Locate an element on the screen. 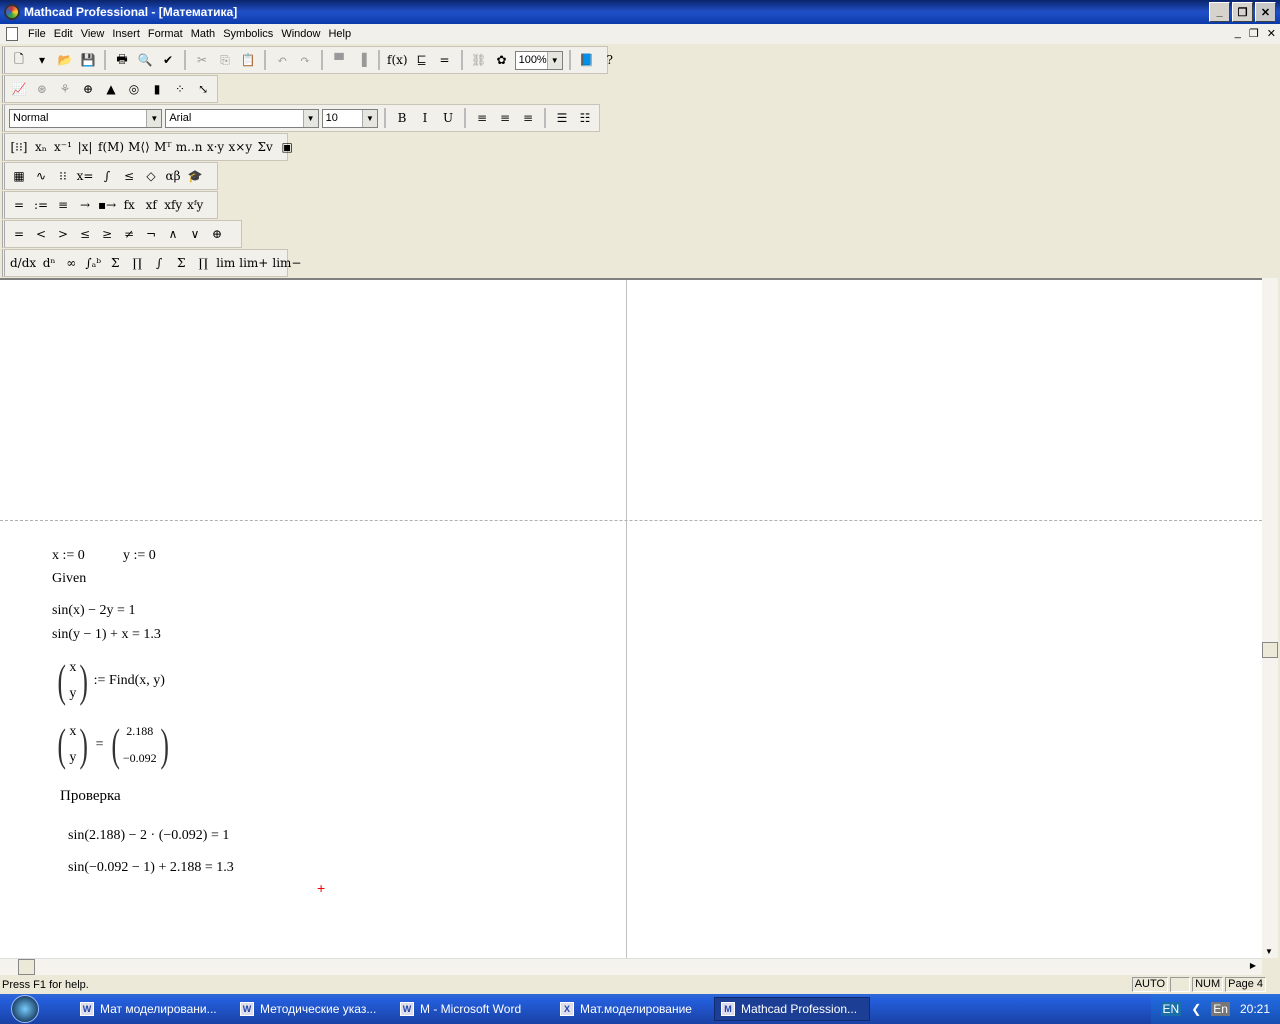 The width and height of the screenshot is (1280, 1024). or-icon: ∨ is located at coordinates (195, 234).